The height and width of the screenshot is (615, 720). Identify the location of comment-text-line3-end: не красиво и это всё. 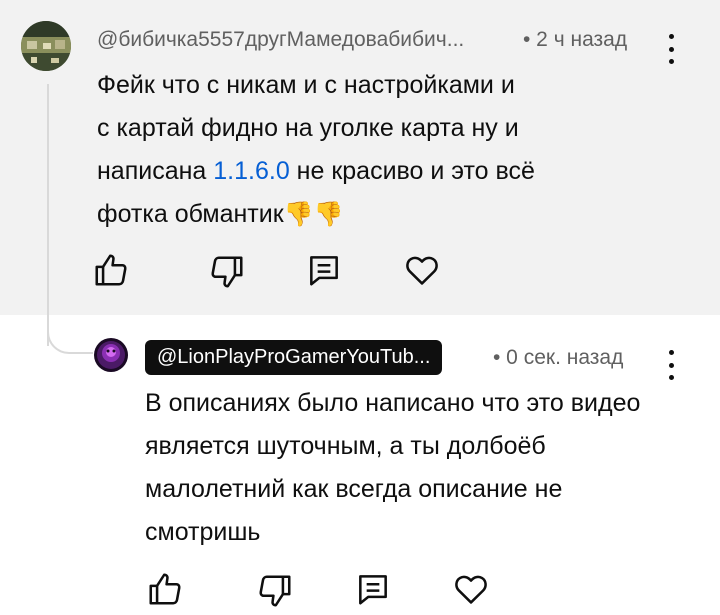
(412, 171).